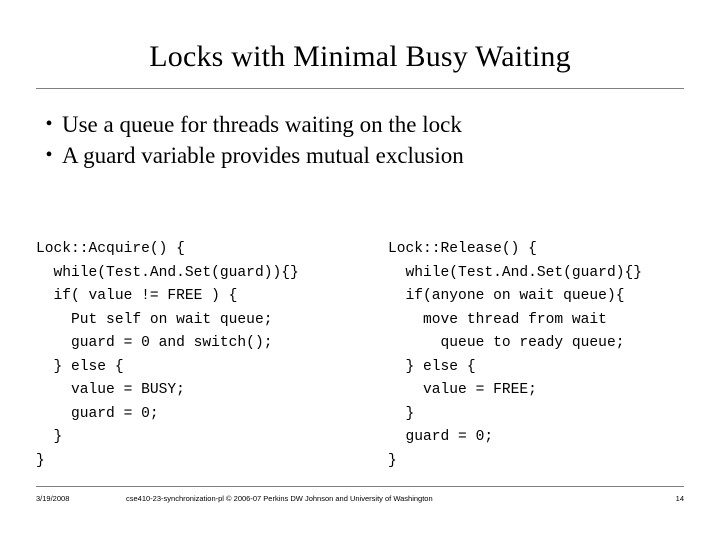 The image size is (720, 540). Describe the element at coordinates (53, 498) in the screenshot. I see `footer-date: 3/19/2008` at that location.